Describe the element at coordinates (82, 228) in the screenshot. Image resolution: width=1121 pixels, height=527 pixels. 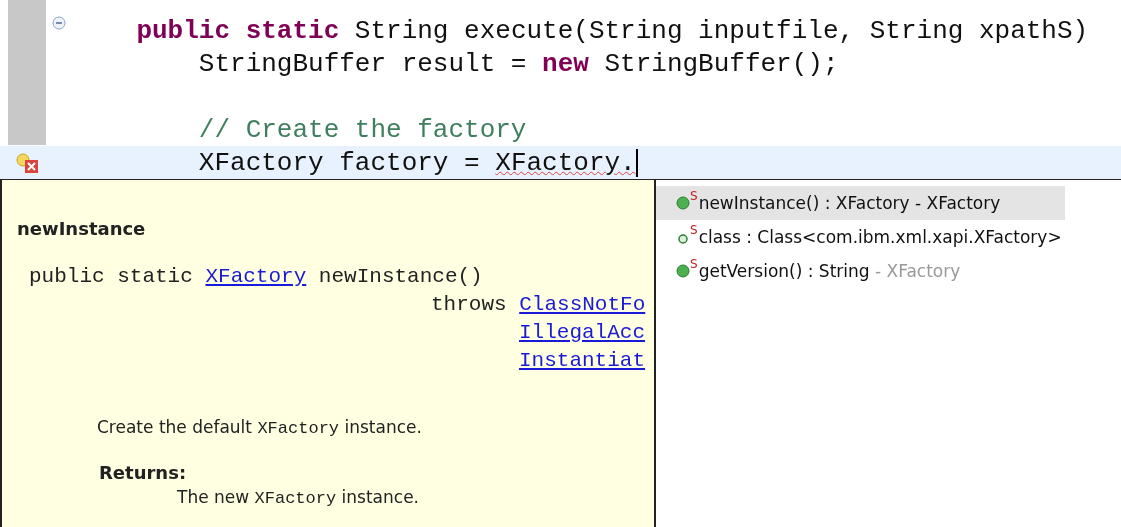
I see `javadoc-title: newInstance` at that location.